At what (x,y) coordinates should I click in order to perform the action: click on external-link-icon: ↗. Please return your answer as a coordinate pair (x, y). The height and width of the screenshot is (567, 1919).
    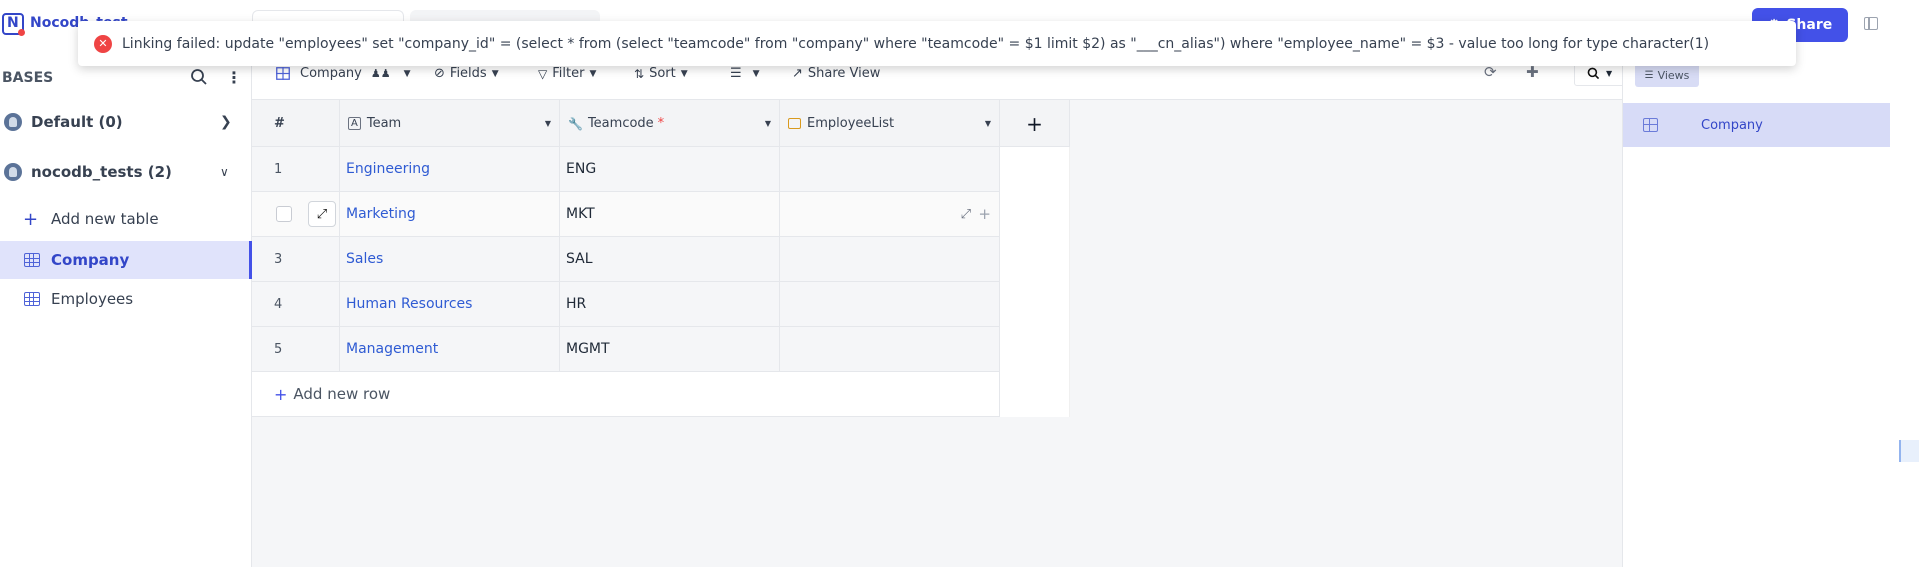
    Looking at the image, I should click on (797, 73).